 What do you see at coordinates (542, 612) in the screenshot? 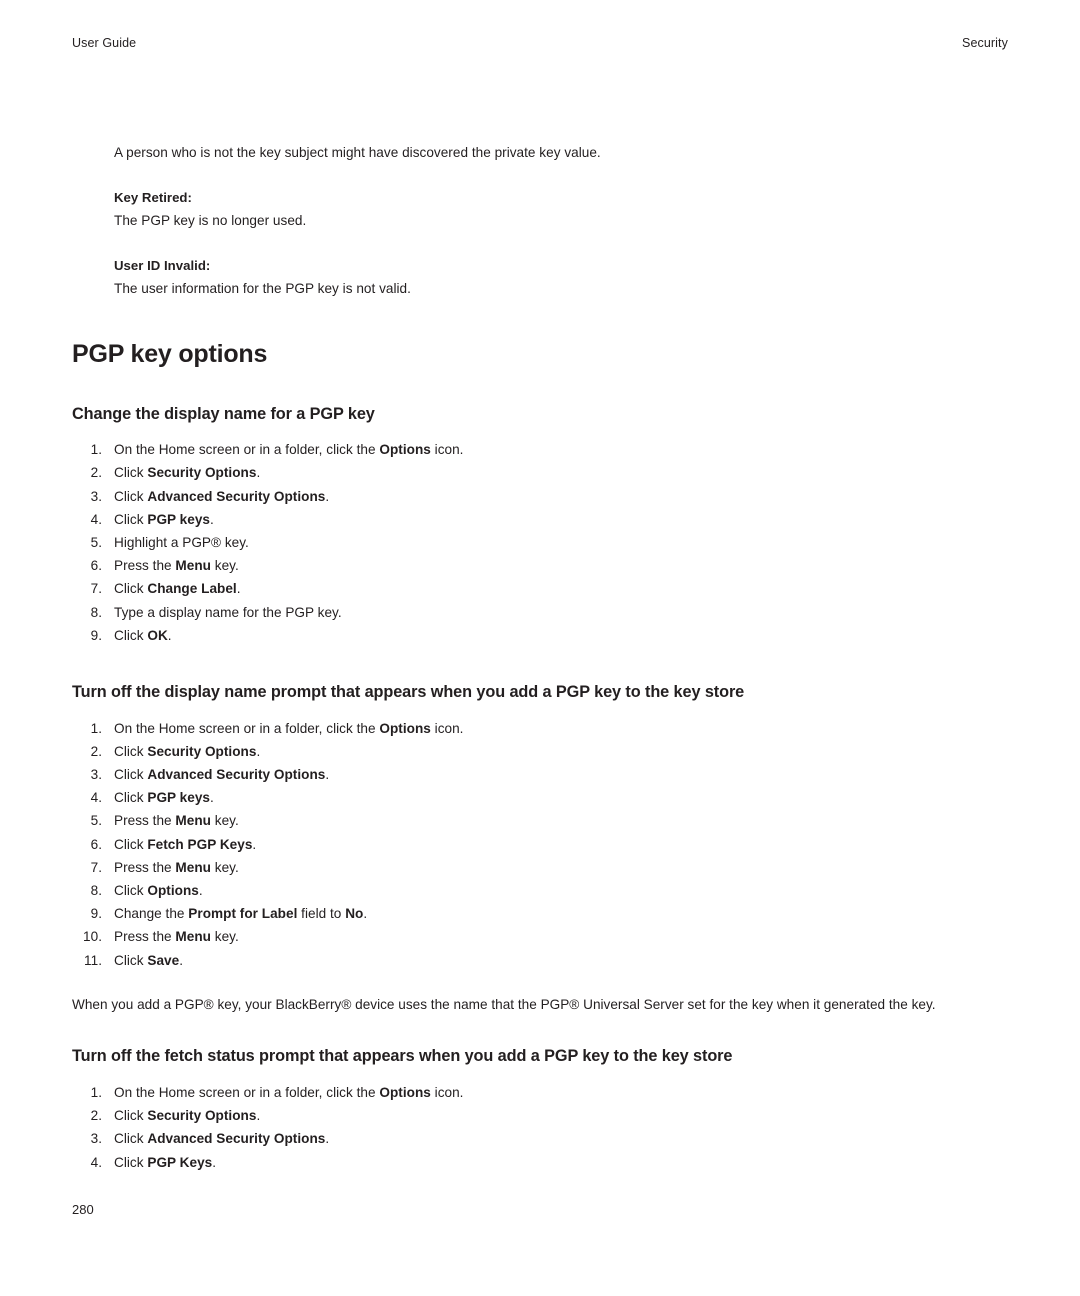
I see `step-item: 8. Type a display name for the PGP key.` at bounding box center [542, 612].